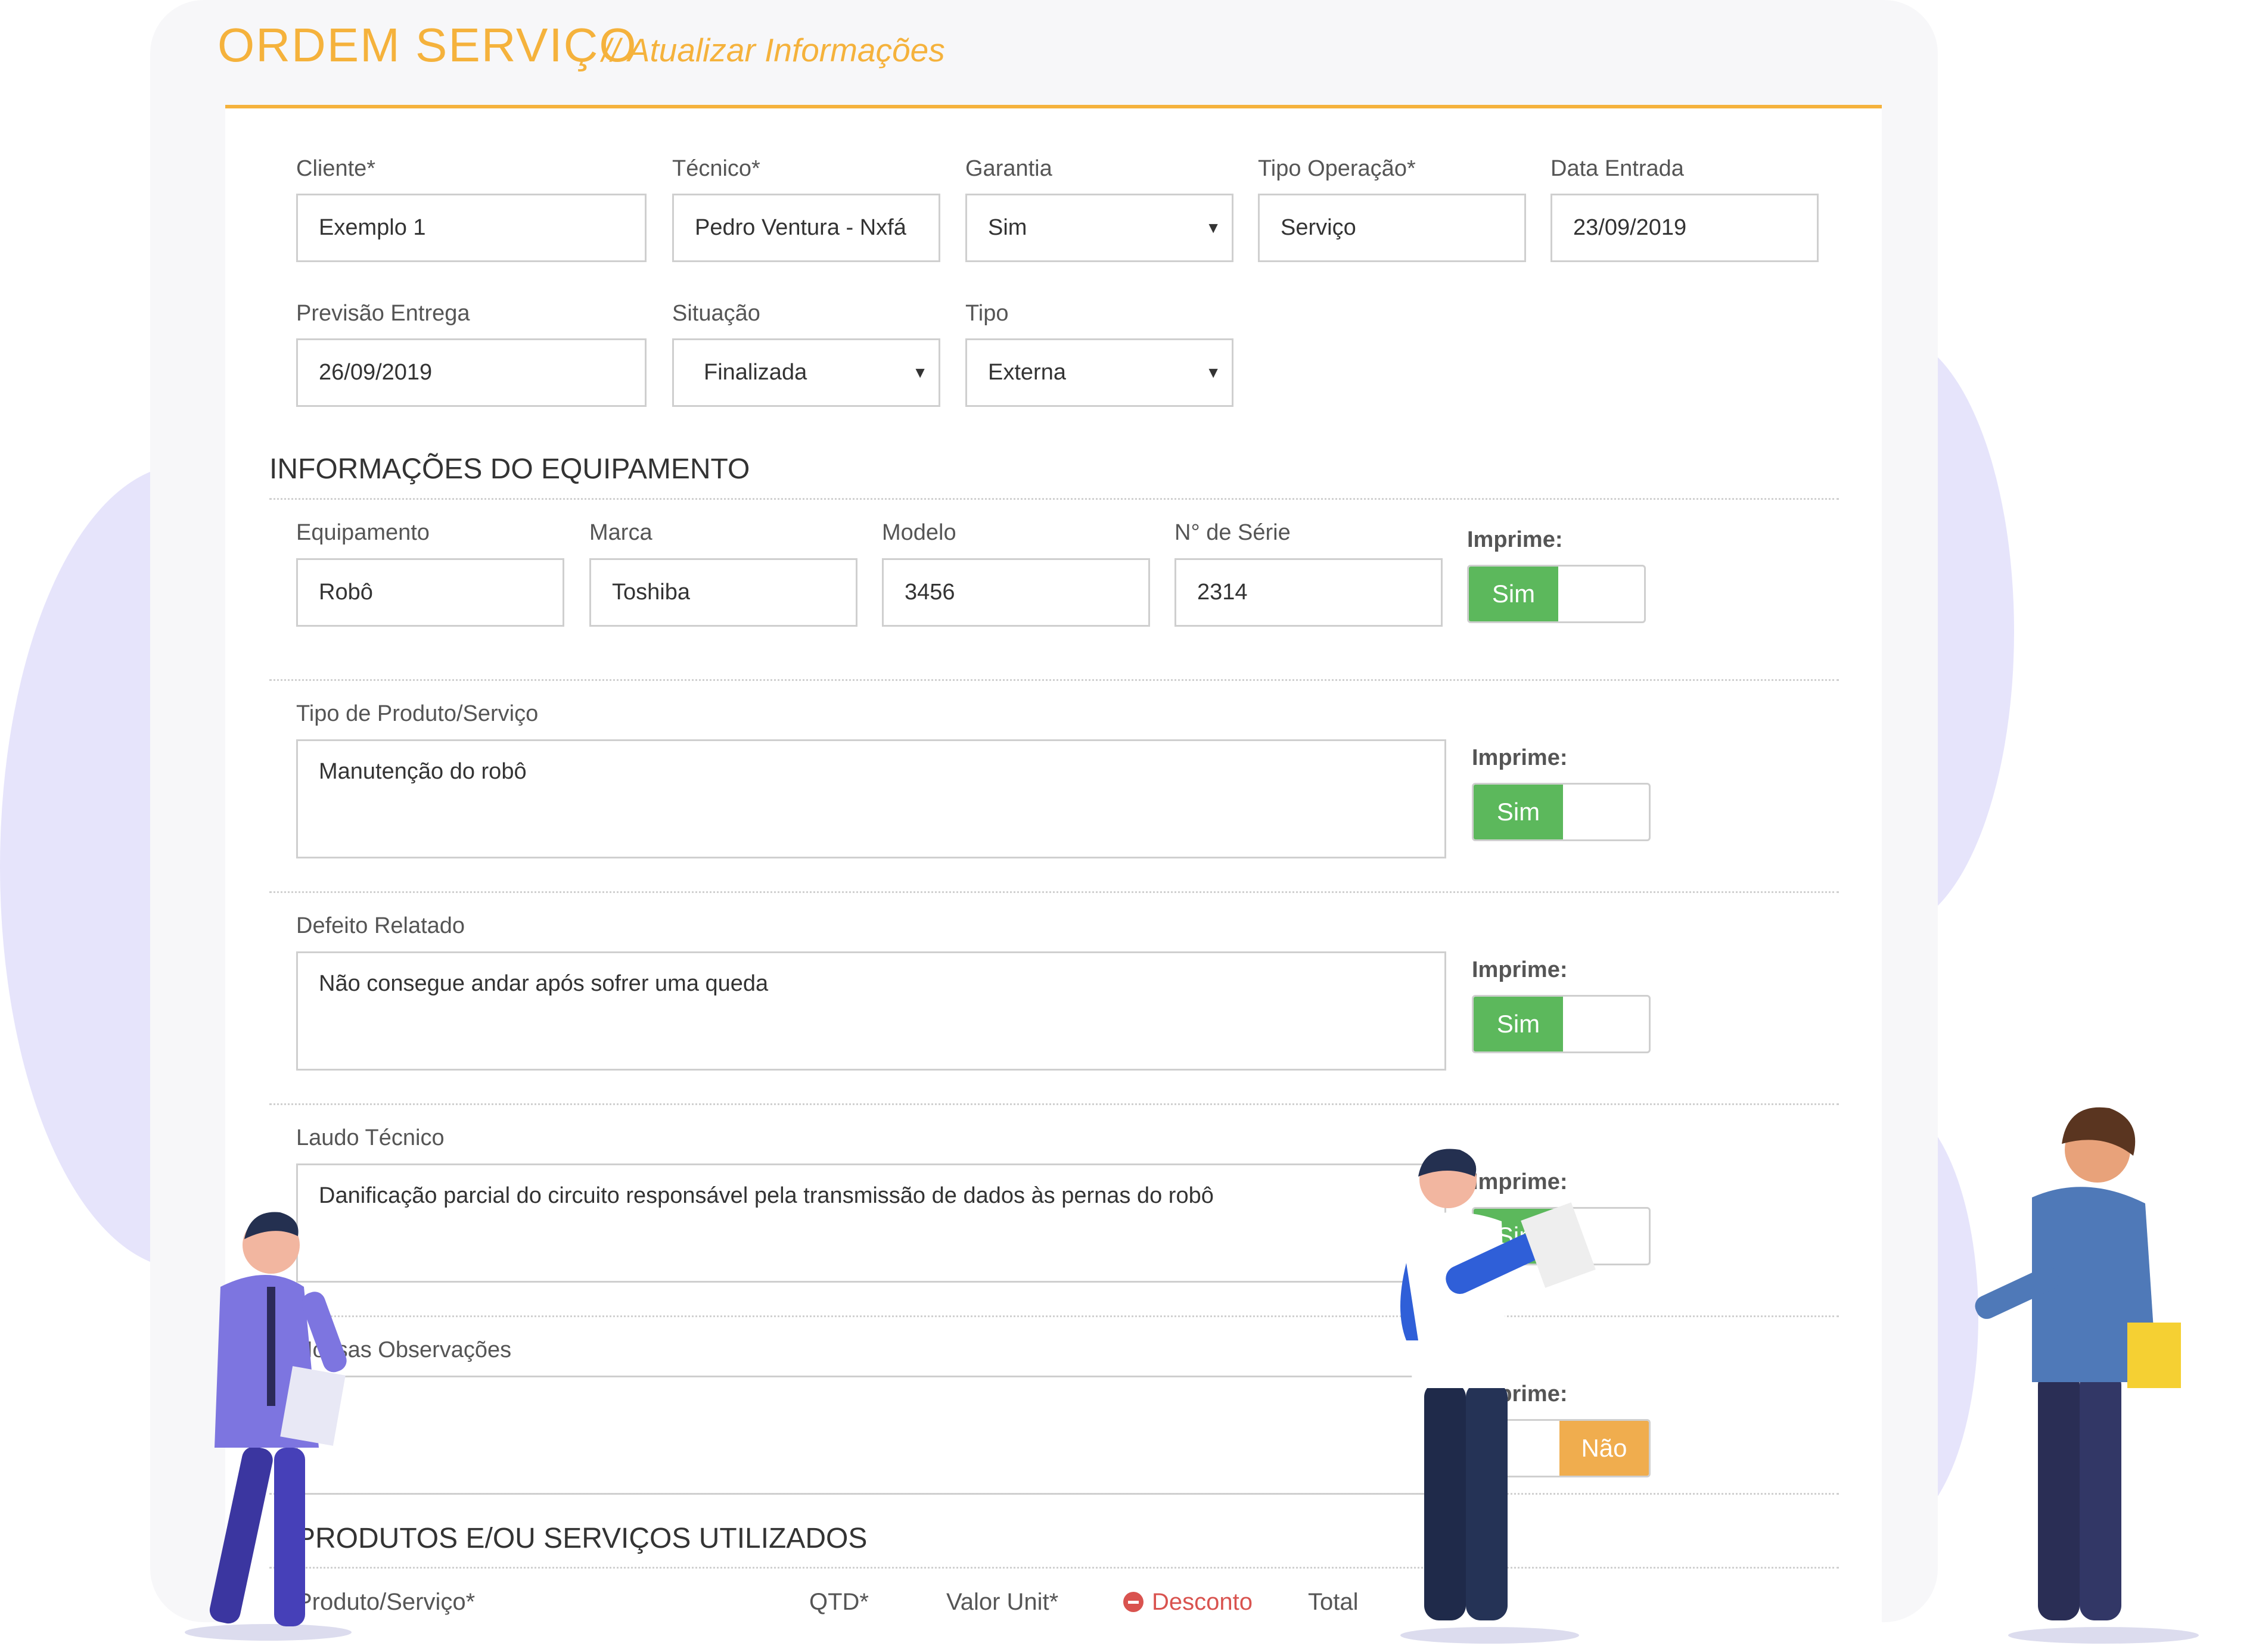  I want to click on situacao-select: Finalizada ▼, so click(806, 372).